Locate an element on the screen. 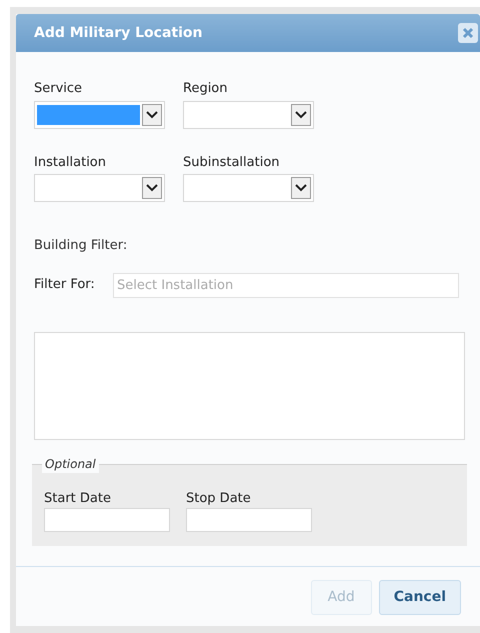 This screenshot has height=633, width=480. dialog-button: Cancel is located at coordinates (419, 597).